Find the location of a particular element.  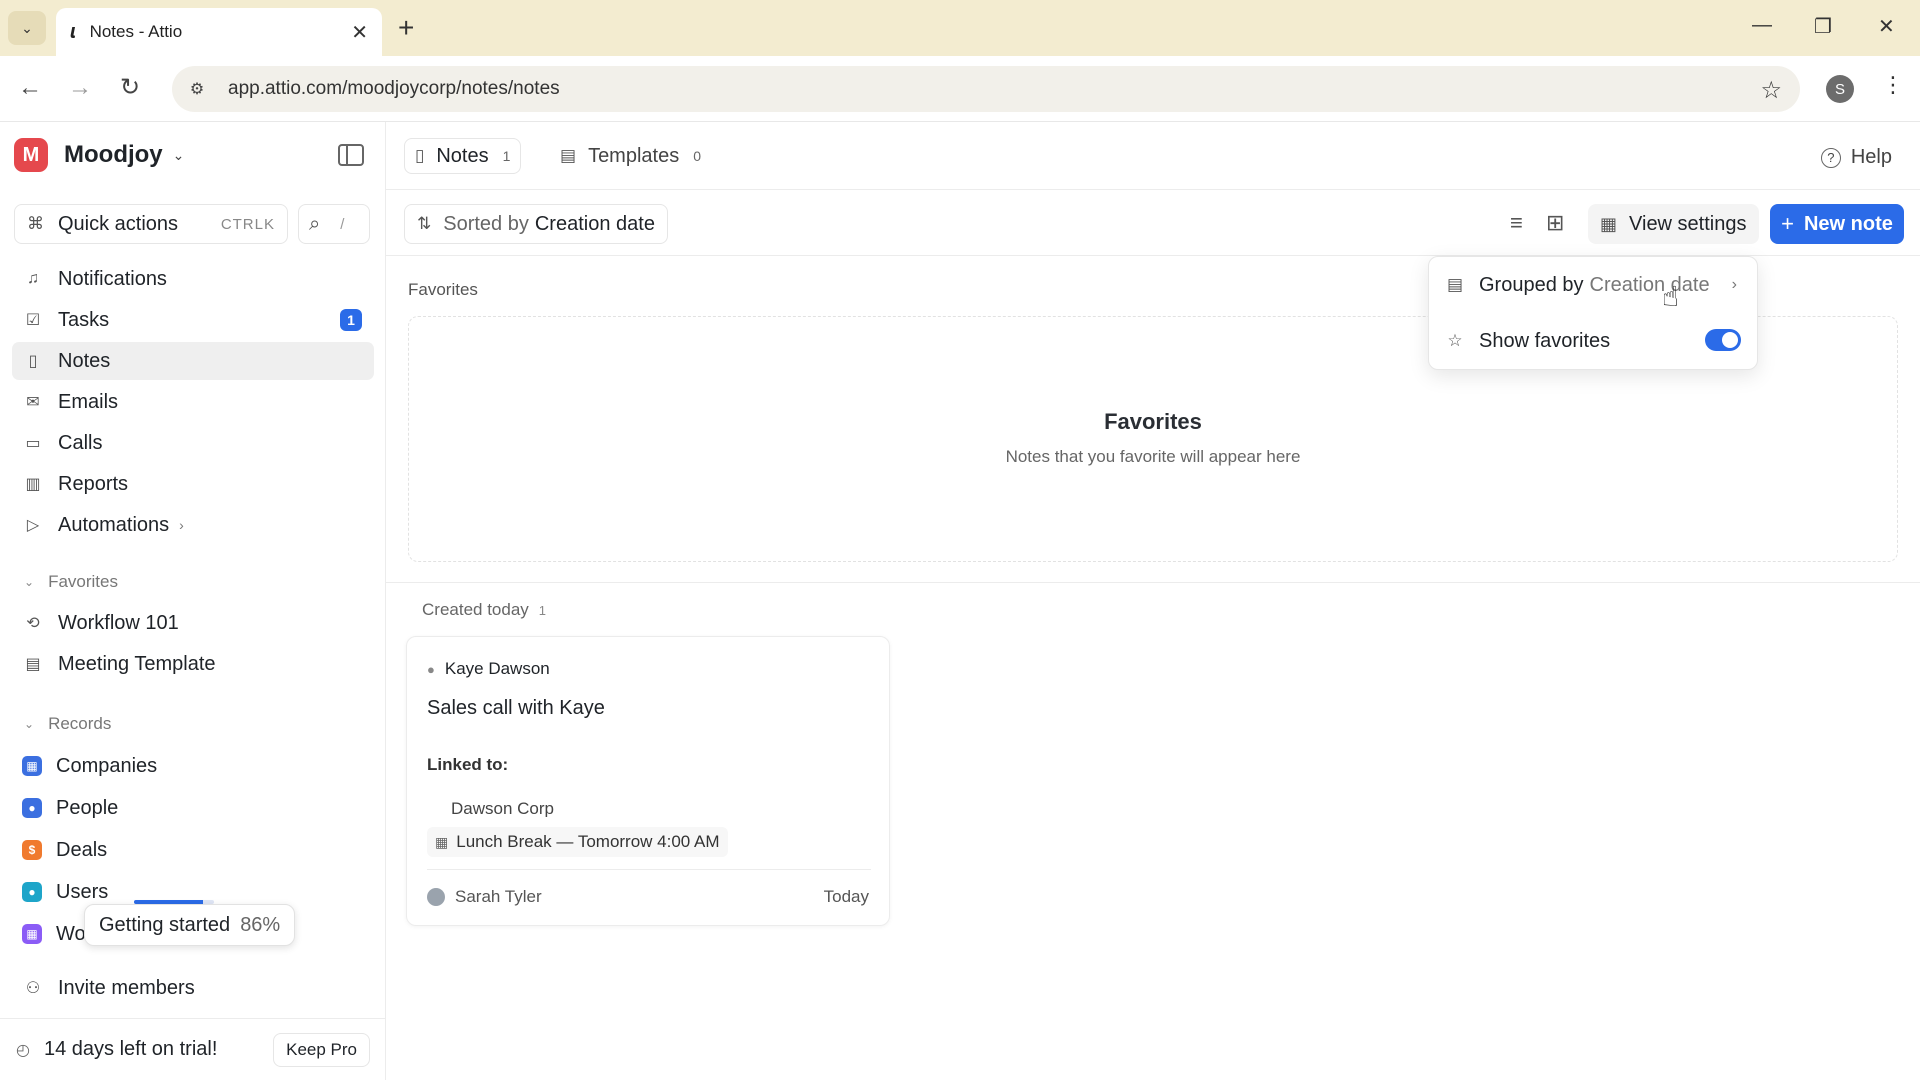

tab-label: Notes is located at coordinates (462, 155).